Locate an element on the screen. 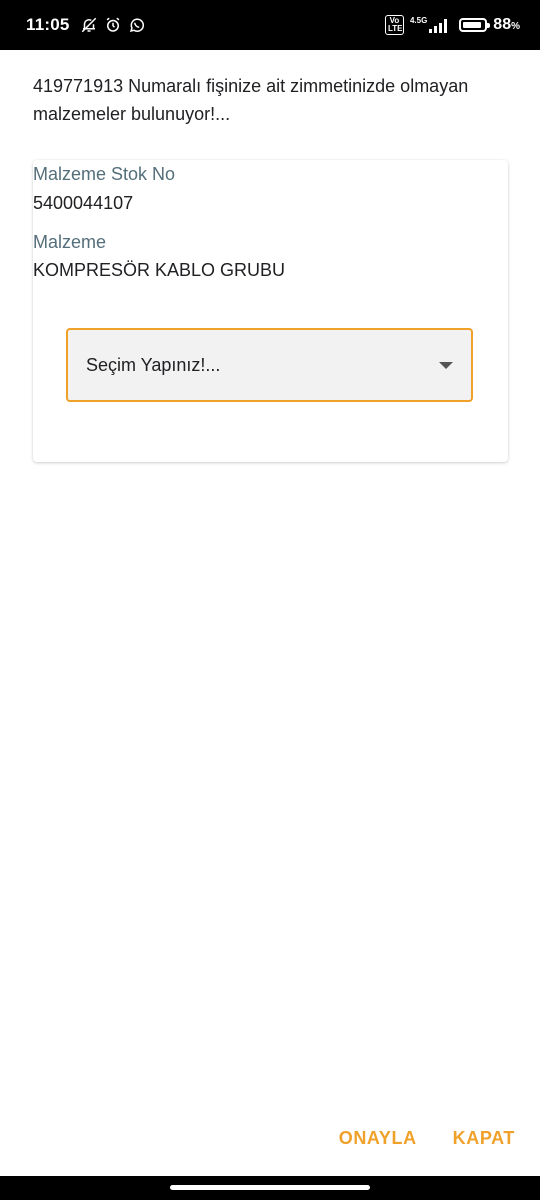 This screenshot has width=540, height=1200. dialog-actions: ONAYLA KAPAT is located at coordinates (427, 1138).